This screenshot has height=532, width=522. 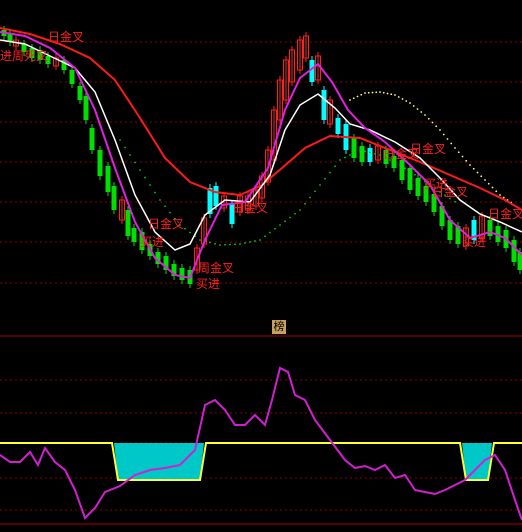 I want to click on signal-label: 进, so click(x=6, y=56).